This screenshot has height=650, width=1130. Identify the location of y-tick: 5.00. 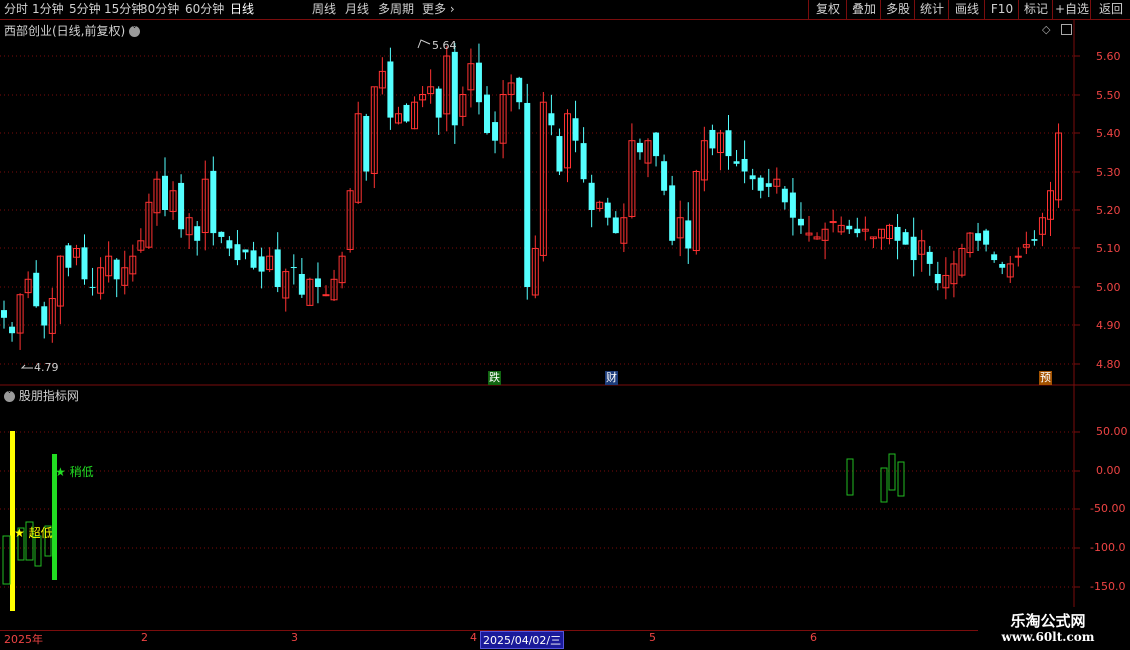
(1108, 287).